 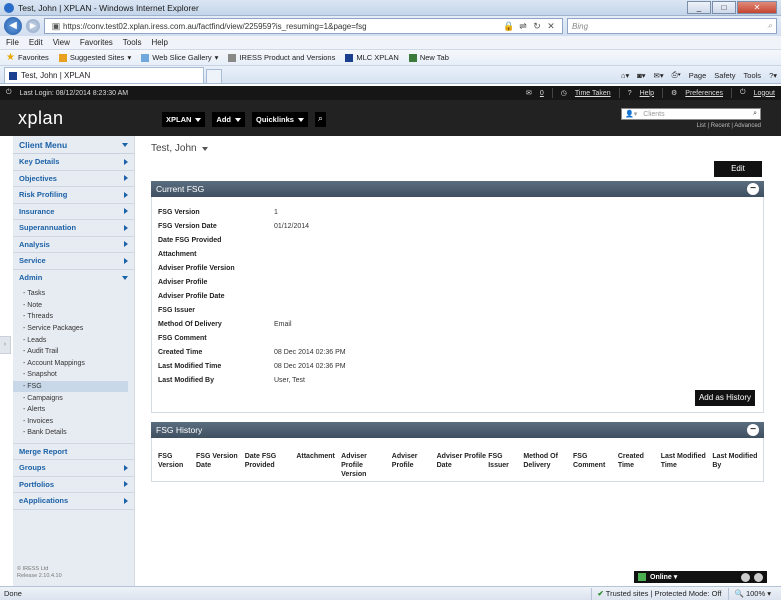 I want to click on fsg-history-header: FSG History −, so click(x=457, y=430).